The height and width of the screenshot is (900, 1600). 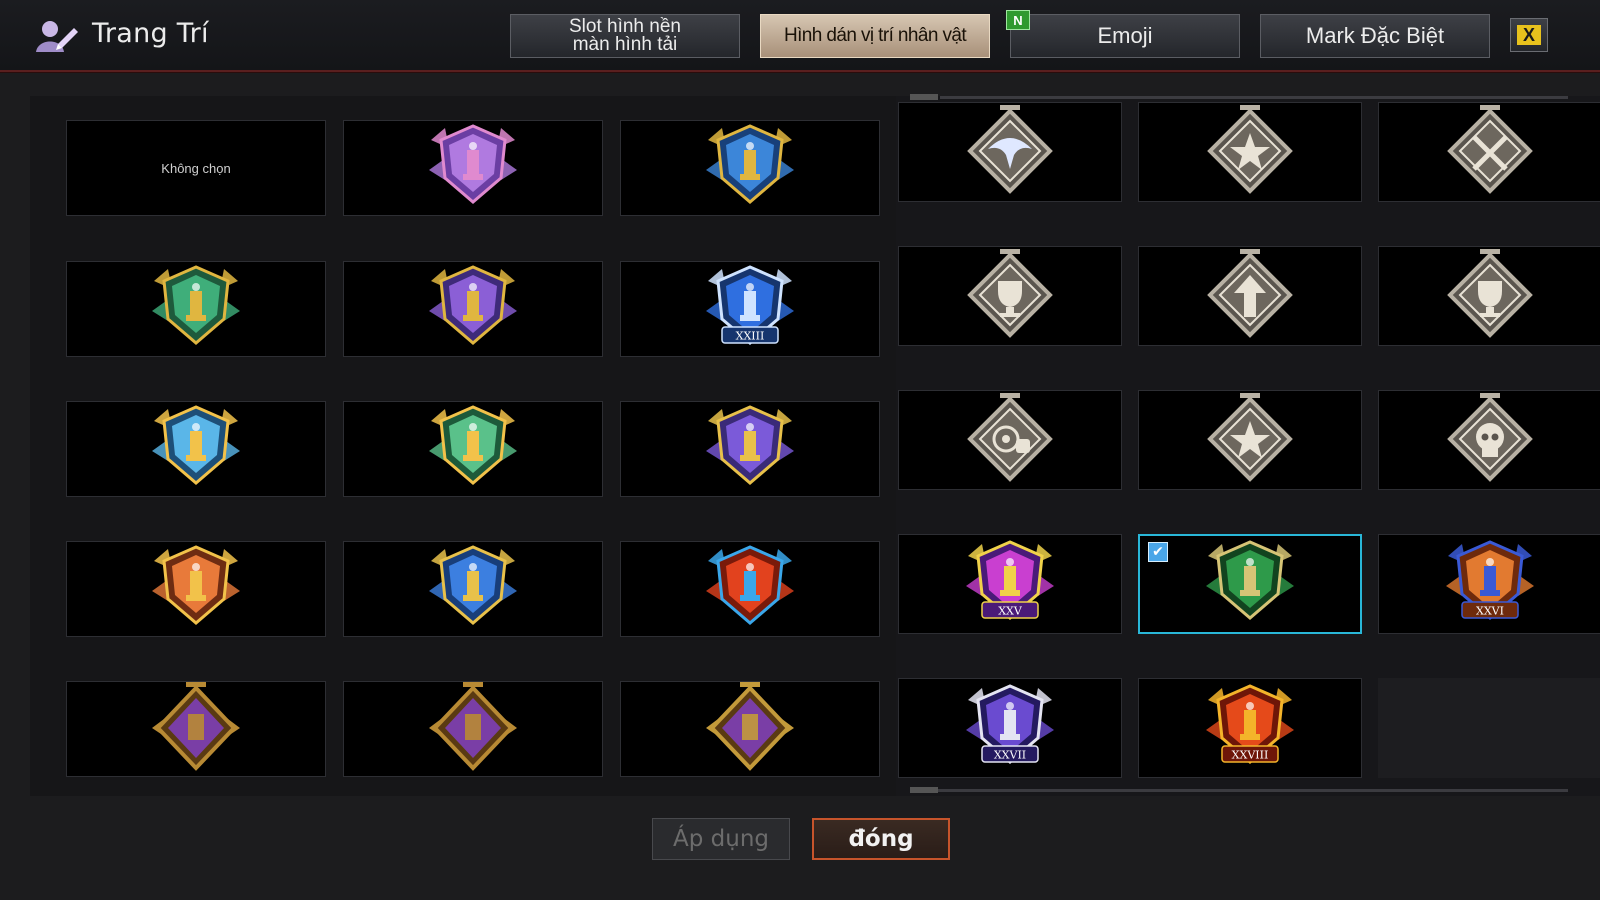 I want to click on top-scrollbar, so click(x=1239, y=97).